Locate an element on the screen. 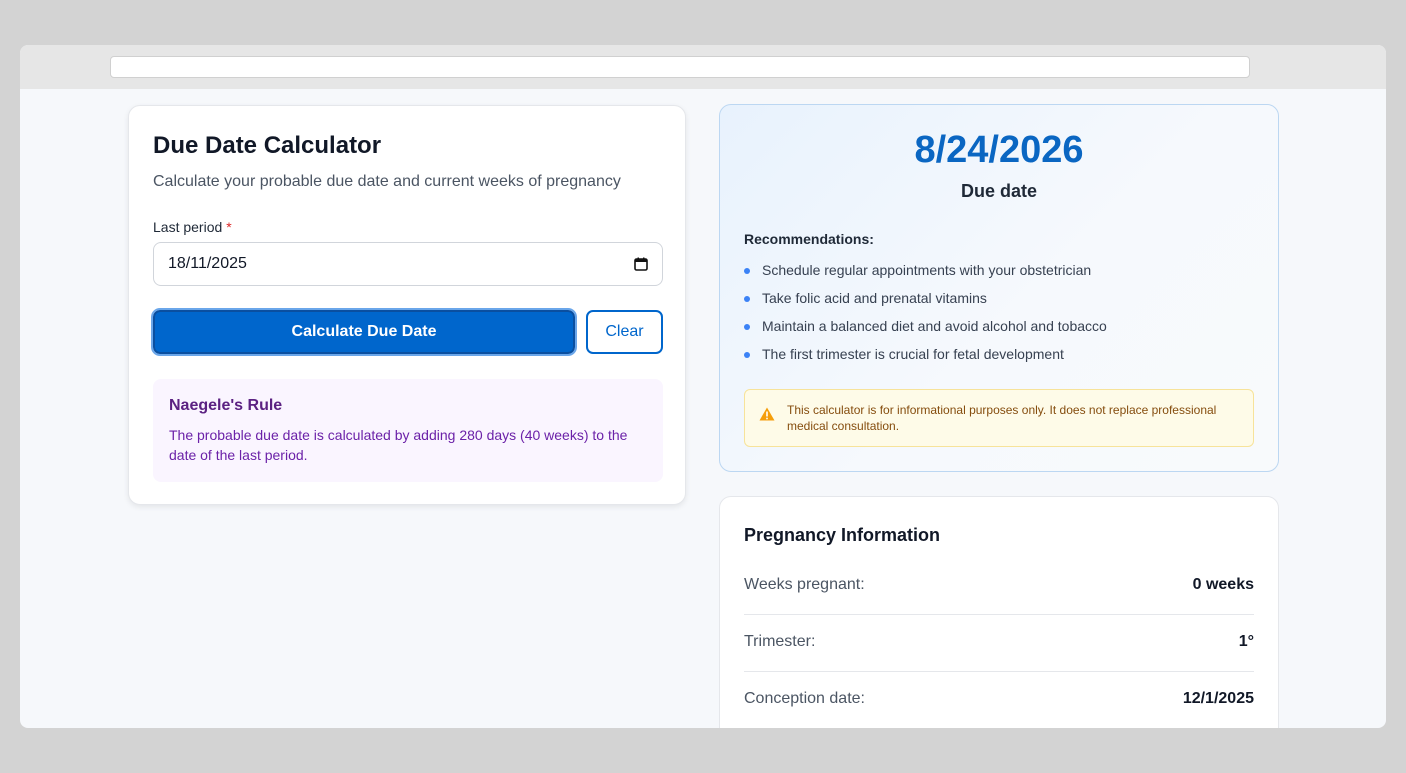 This screenshot has width=1406, height=773. recommendations-title: Recommendations: is located at coordinates (809, 239).